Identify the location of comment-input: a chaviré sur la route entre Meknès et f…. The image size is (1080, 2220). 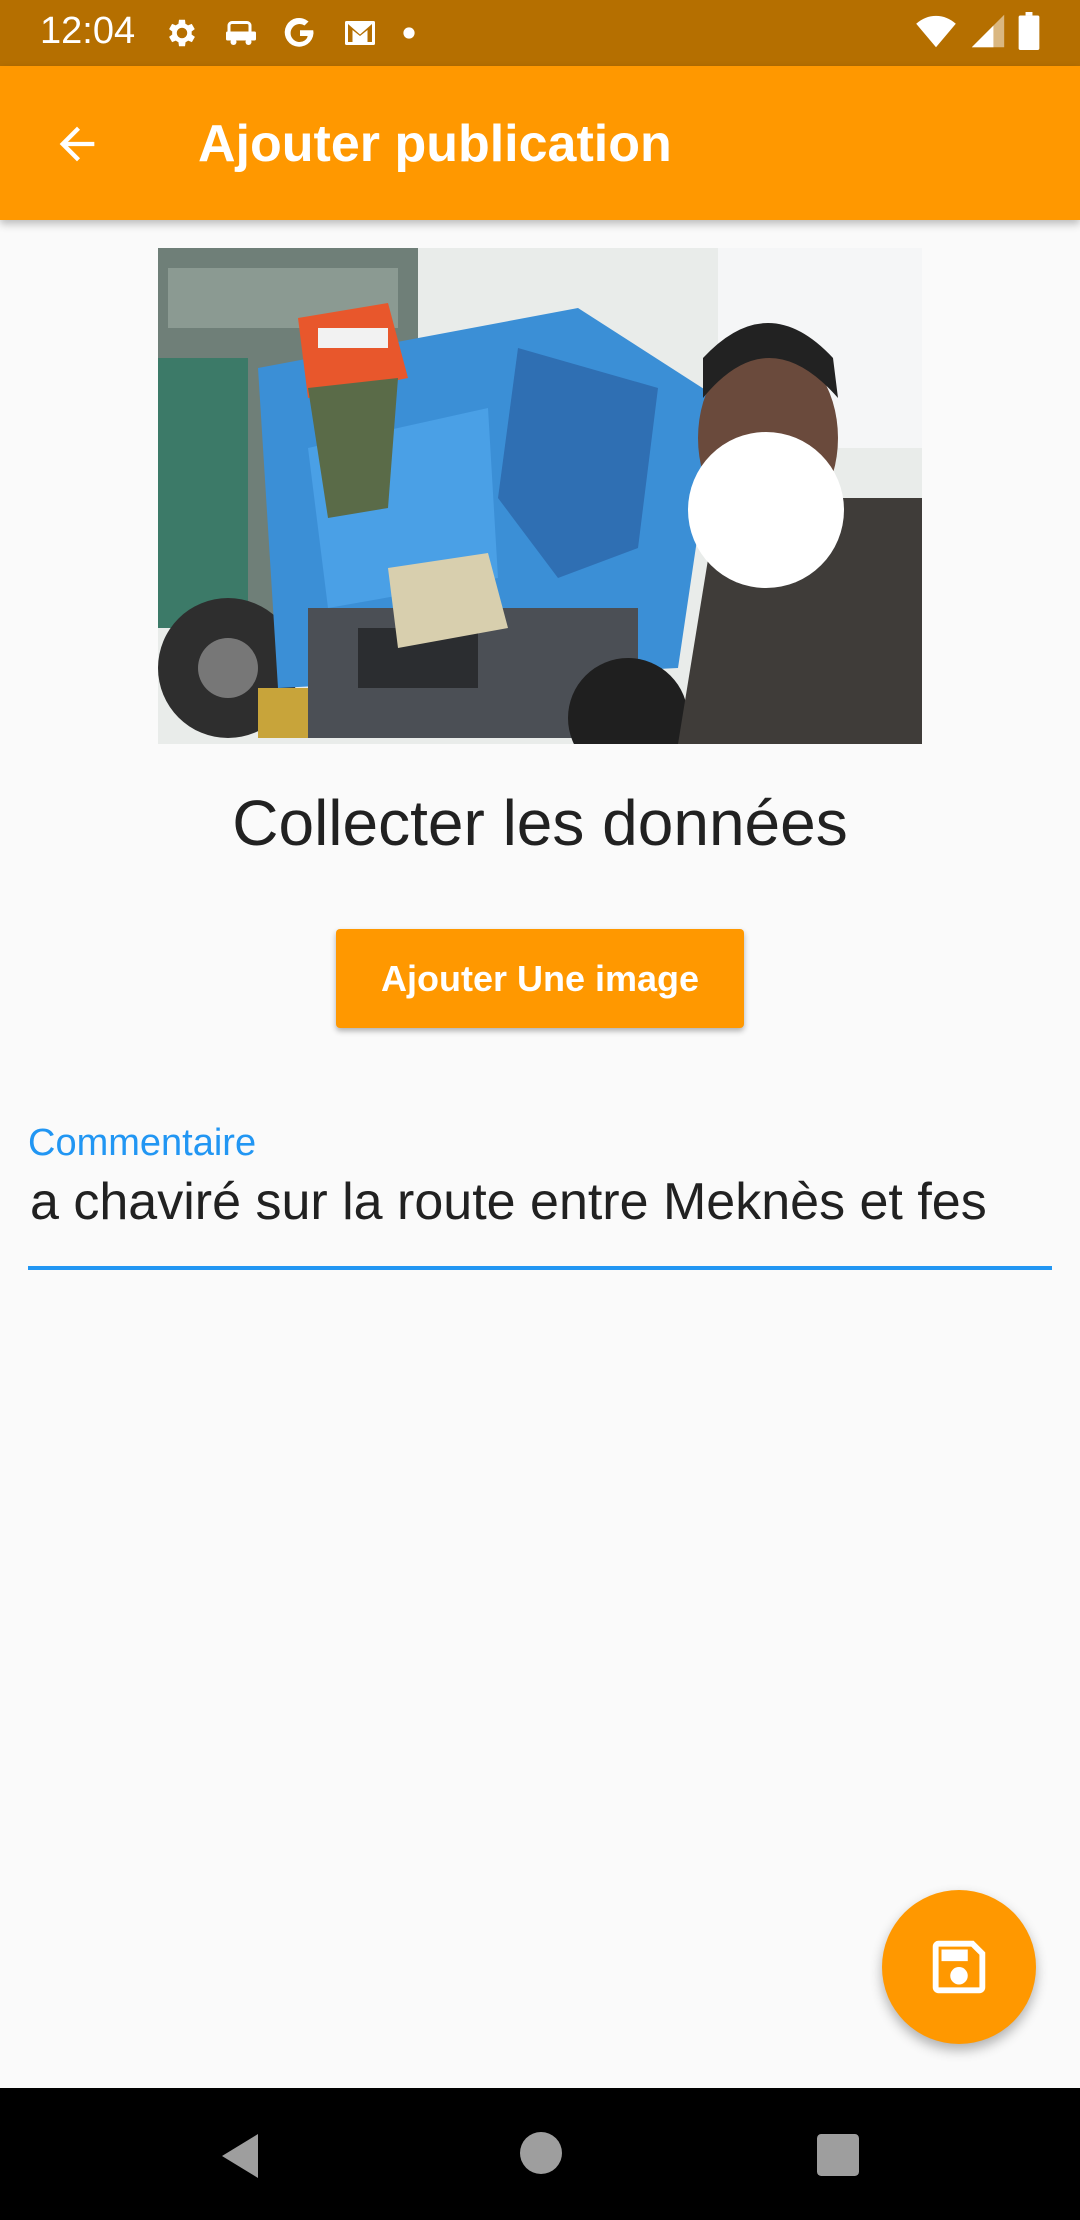
(508, 1202).